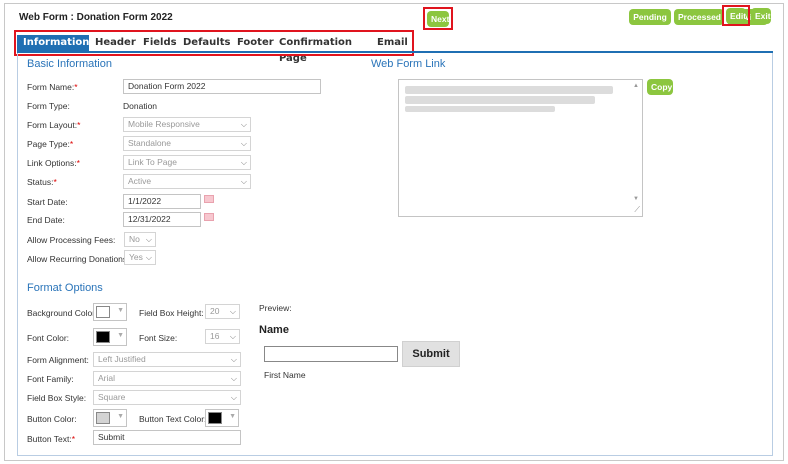 The height and width of the screenshot is (464, 788). Describe the element at coordinates (51, 439) in the screenshot. I see `button-text-label: Button Text:*` at that location.